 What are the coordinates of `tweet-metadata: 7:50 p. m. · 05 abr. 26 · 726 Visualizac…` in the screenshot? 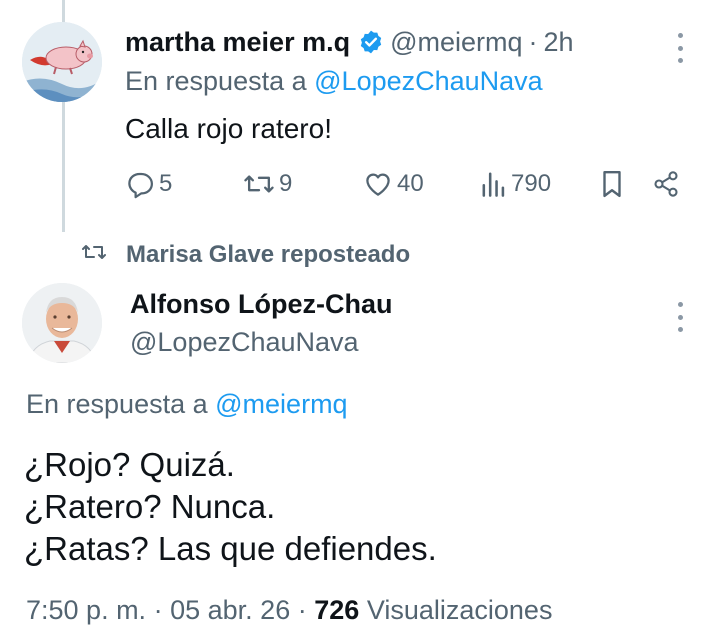 It's located at (289, 610).